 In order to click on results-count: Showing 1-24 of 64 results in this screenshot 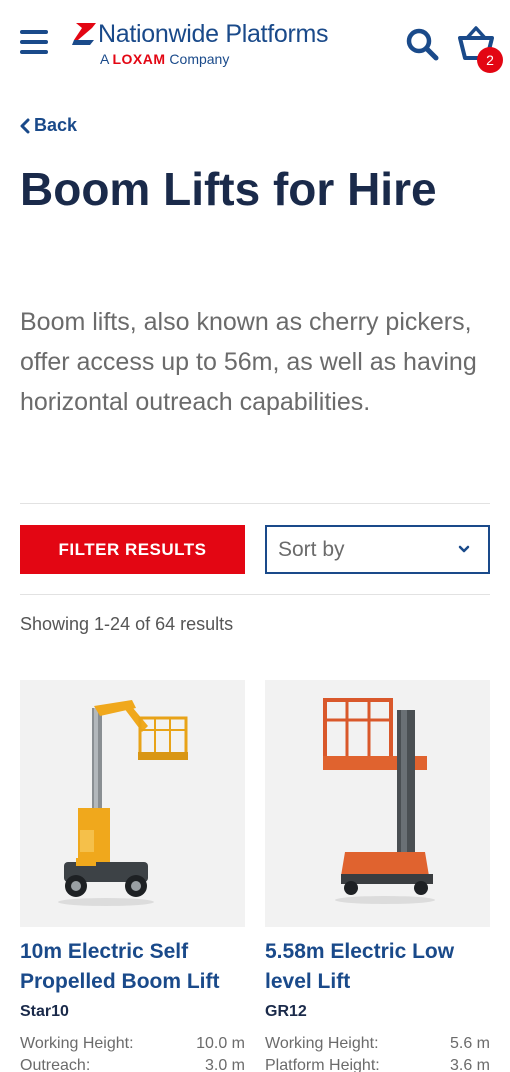, I will do `click(127, 624)`.